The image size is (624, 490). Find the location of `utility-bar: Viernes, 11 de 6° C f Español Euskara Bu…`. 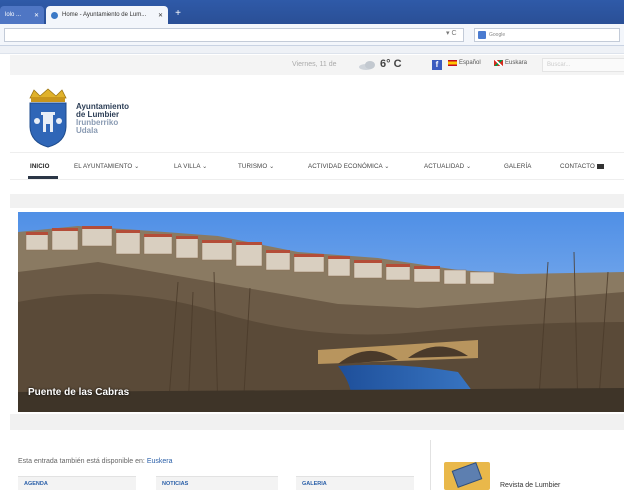

utility-bar: Viernes, 11 de 6° C f Español Euskara Bu… is located at coordinates (317, 65).